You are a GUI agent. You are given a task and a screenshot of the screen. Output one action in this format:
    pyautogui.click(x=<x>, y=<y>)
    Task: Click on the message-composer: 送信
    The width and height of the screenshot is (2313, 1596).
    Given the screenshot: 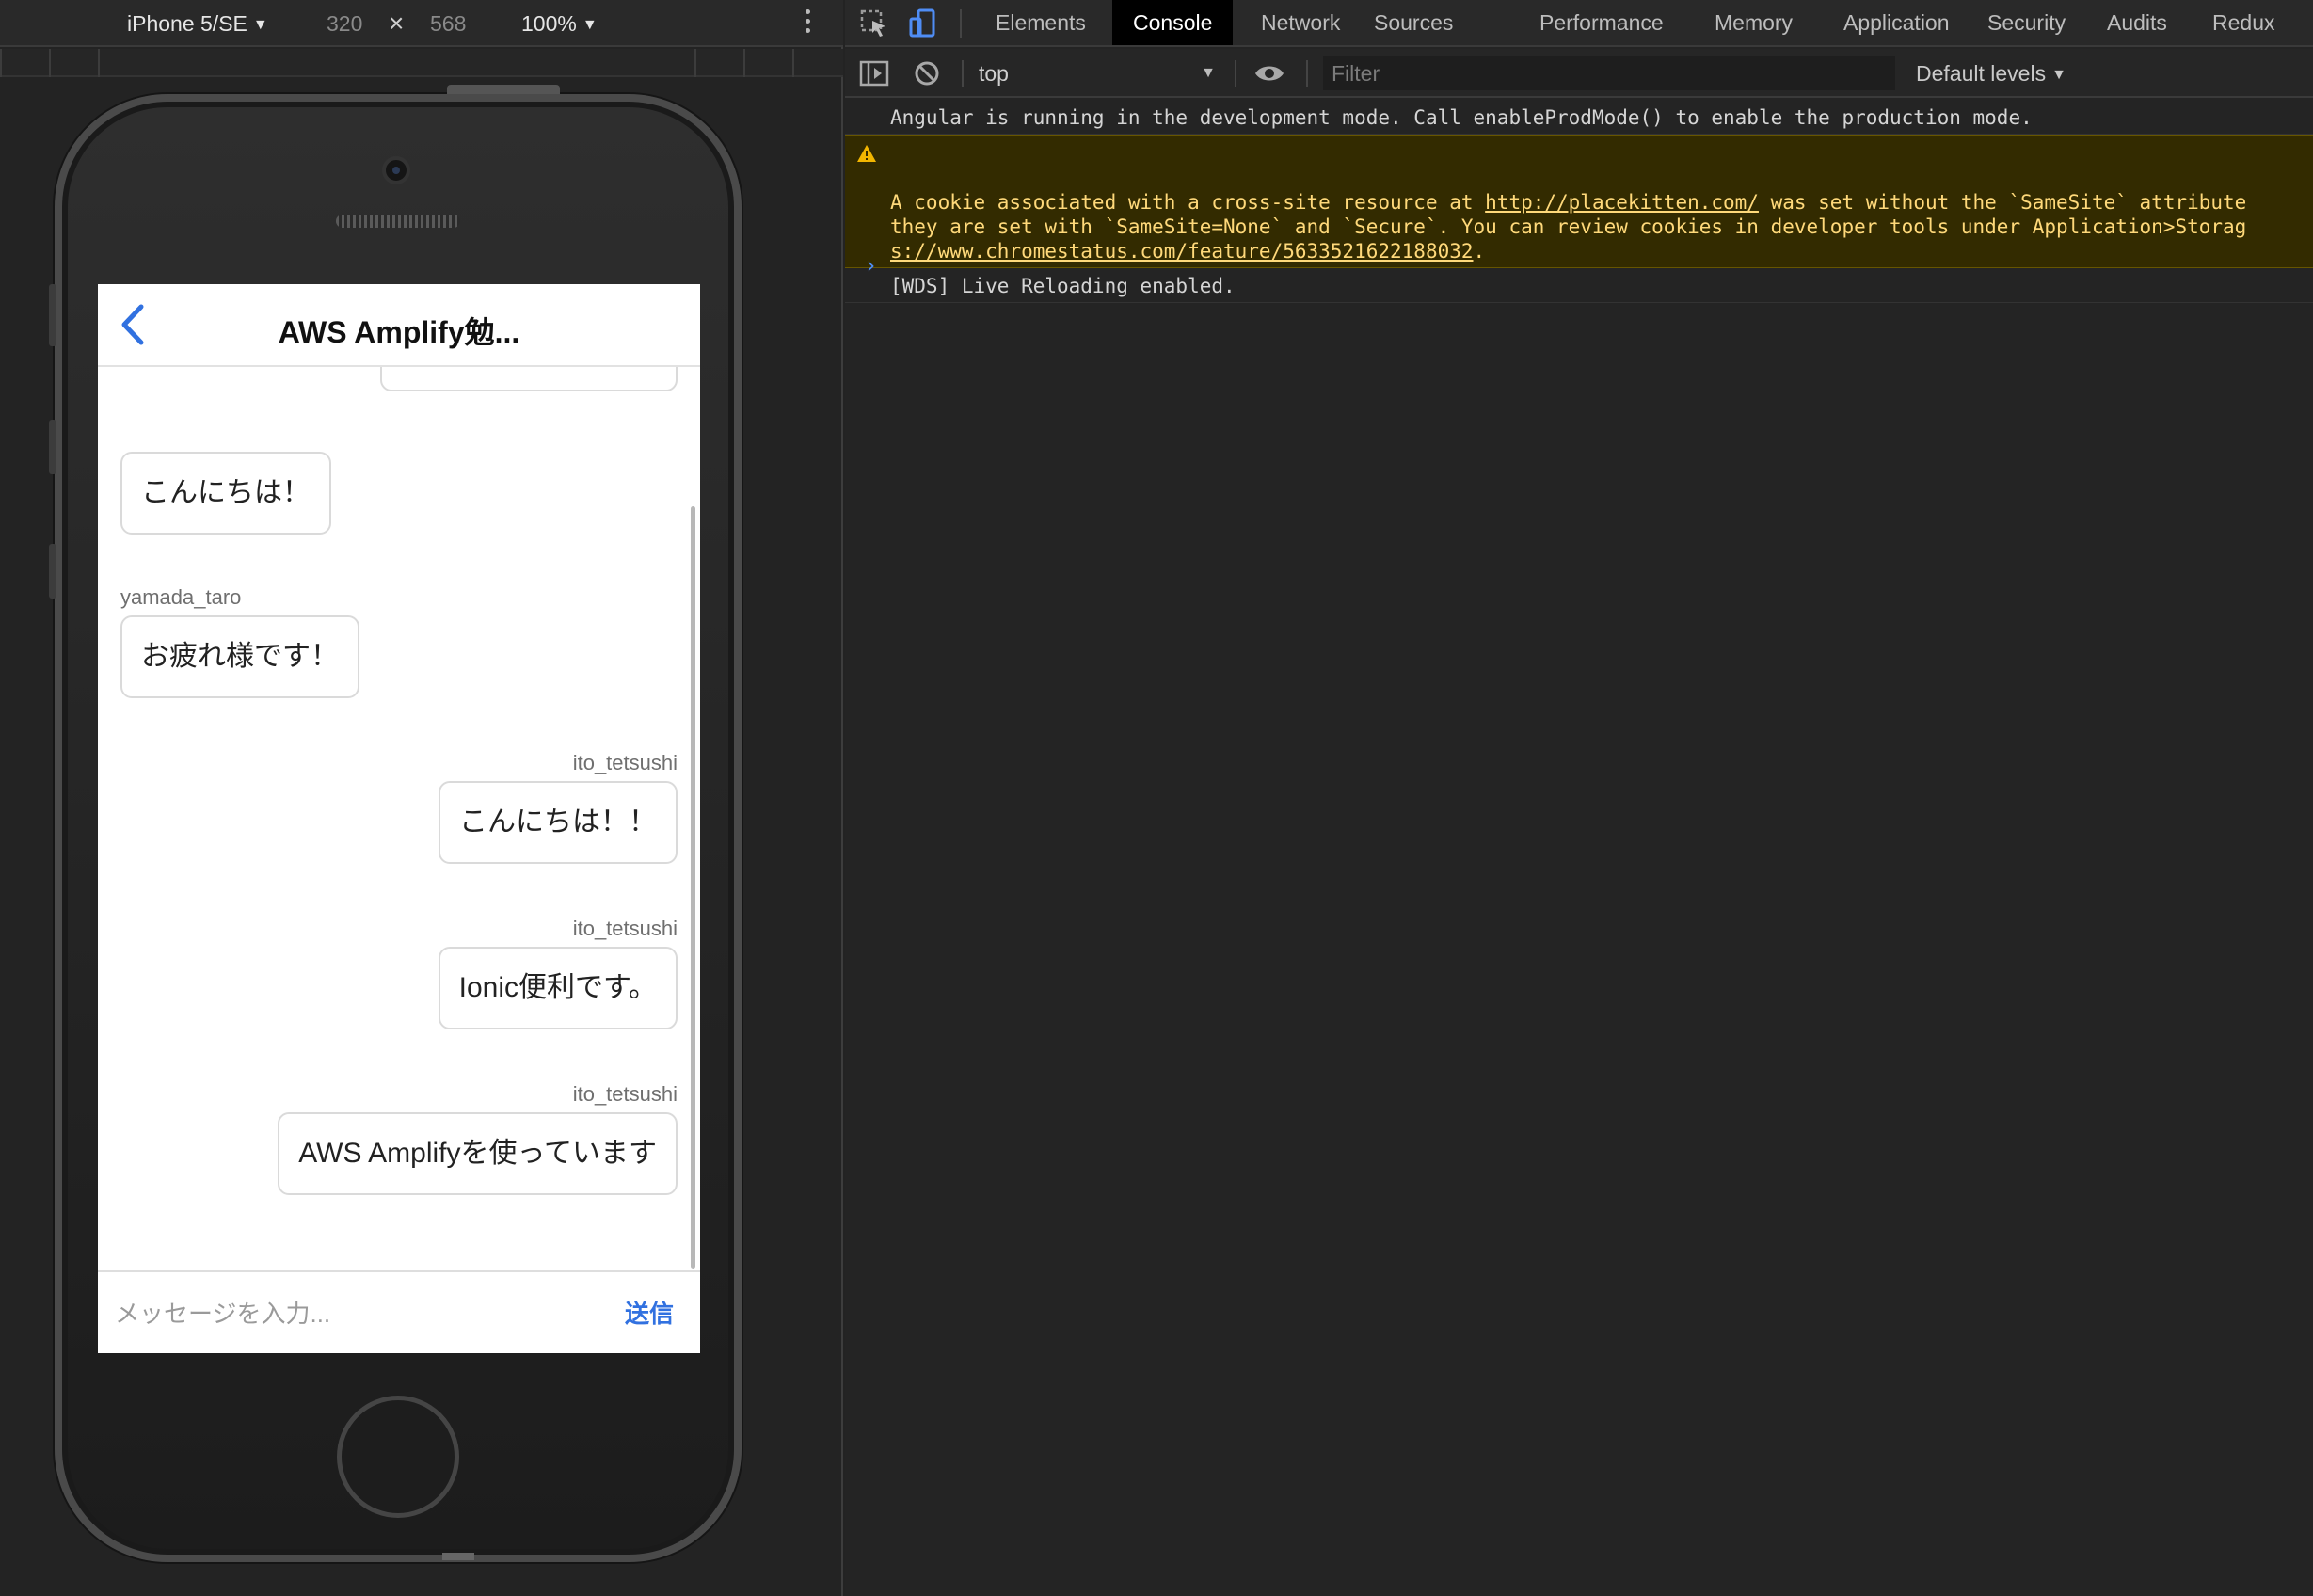 What is the action you would take?
    pyautogui.click(x=399, y=1311)
    